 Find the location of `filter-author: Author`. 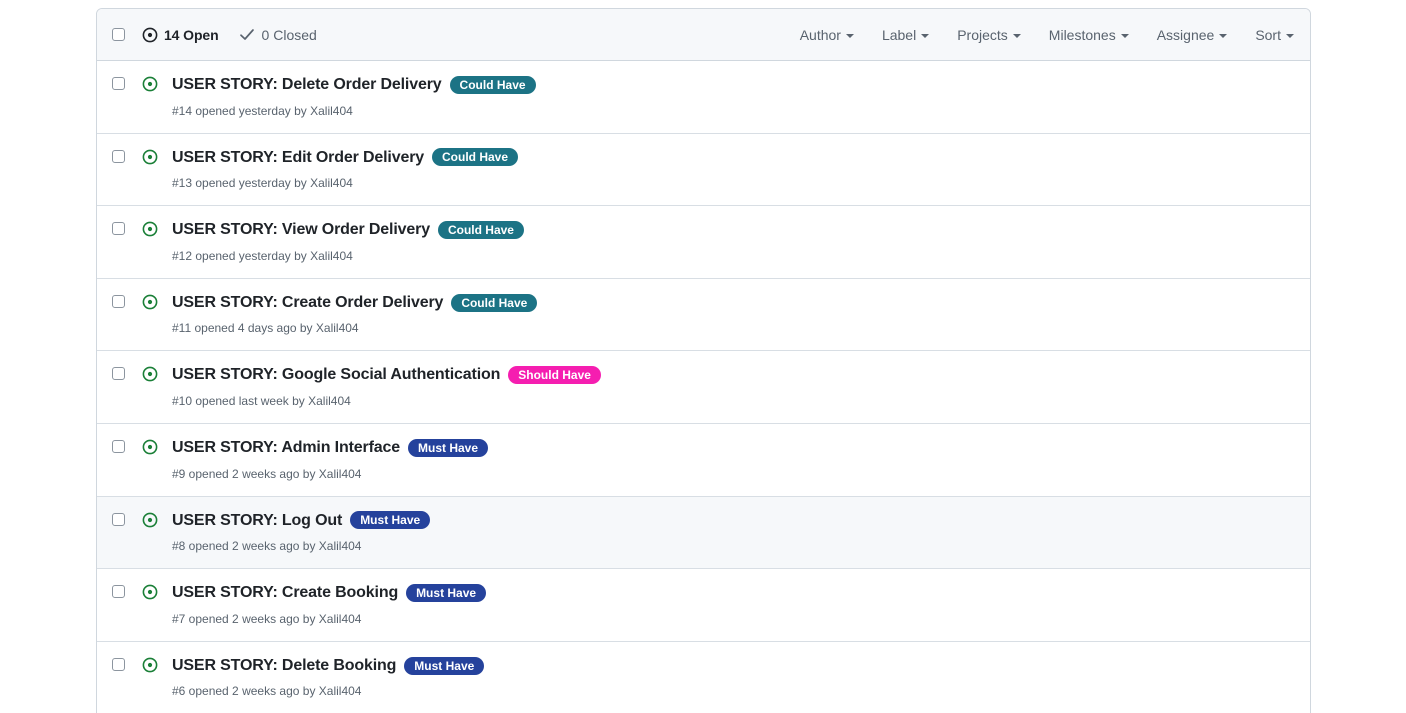

filter-author: Author is located at coordinates (827, 35).